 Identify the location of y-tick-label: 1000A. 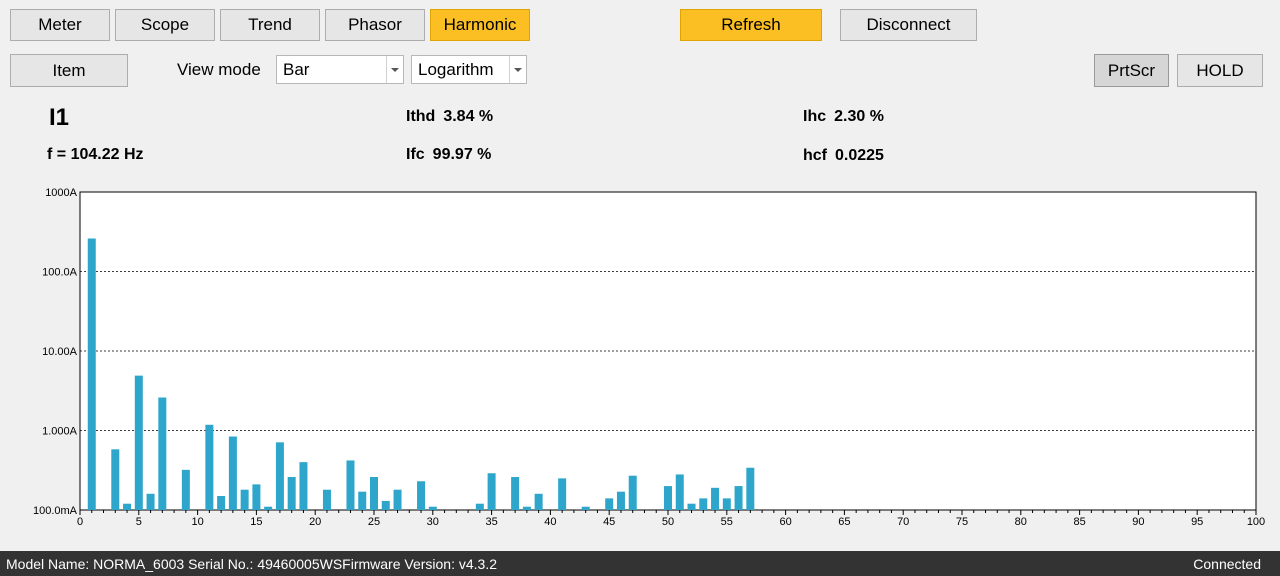
(61, 193).